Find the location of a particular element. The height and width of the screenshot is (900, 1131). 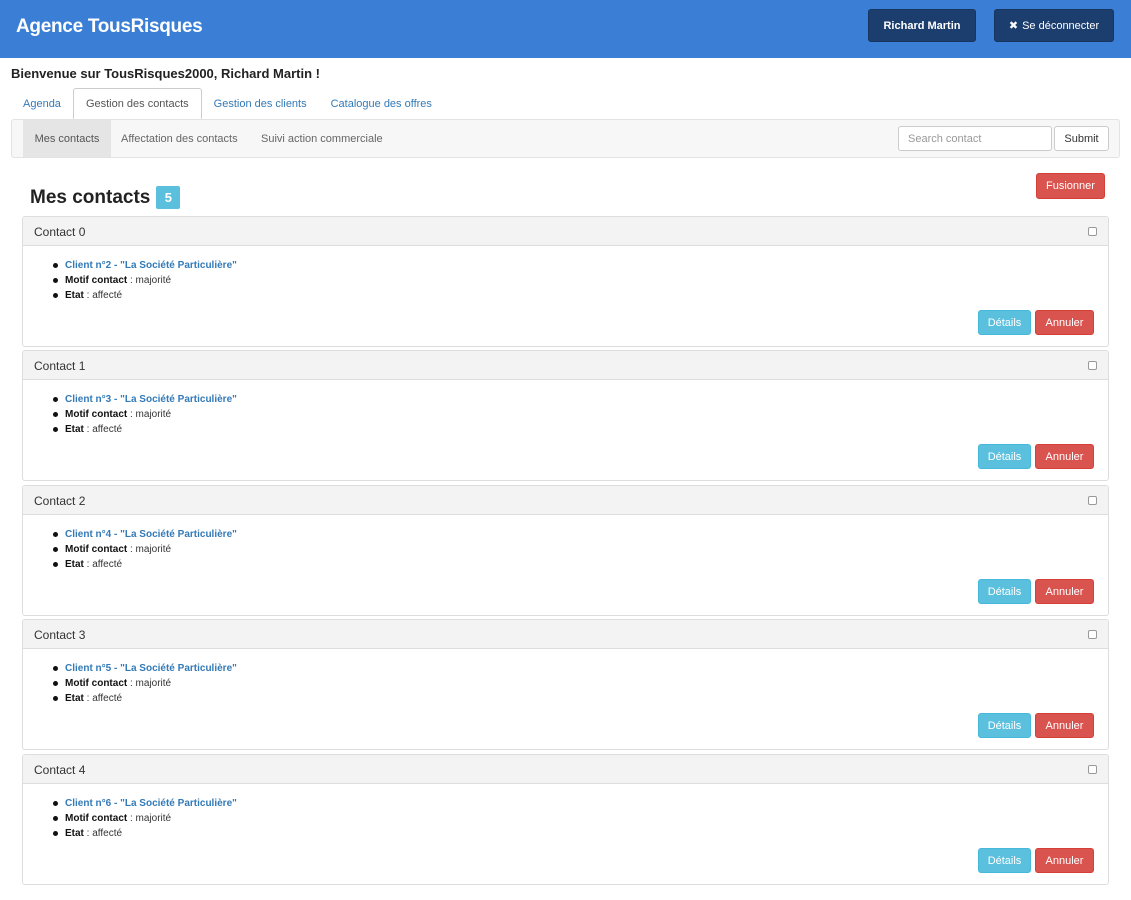

card-header: Contact 4 is located at coordinates (565, 769).